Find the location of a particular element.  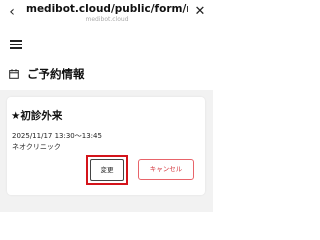

url-subtitle: medibot.cloud is located at coordinates (107, 19).